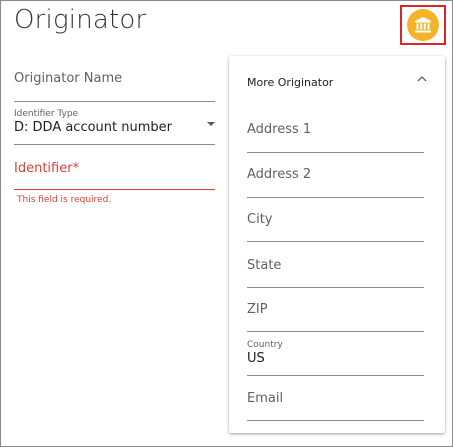 This screenshot has height=447, width=453. Describe the element at coordinates (47, 168) in the screenshot. I see `identifier-label: Identifier*` at that location.